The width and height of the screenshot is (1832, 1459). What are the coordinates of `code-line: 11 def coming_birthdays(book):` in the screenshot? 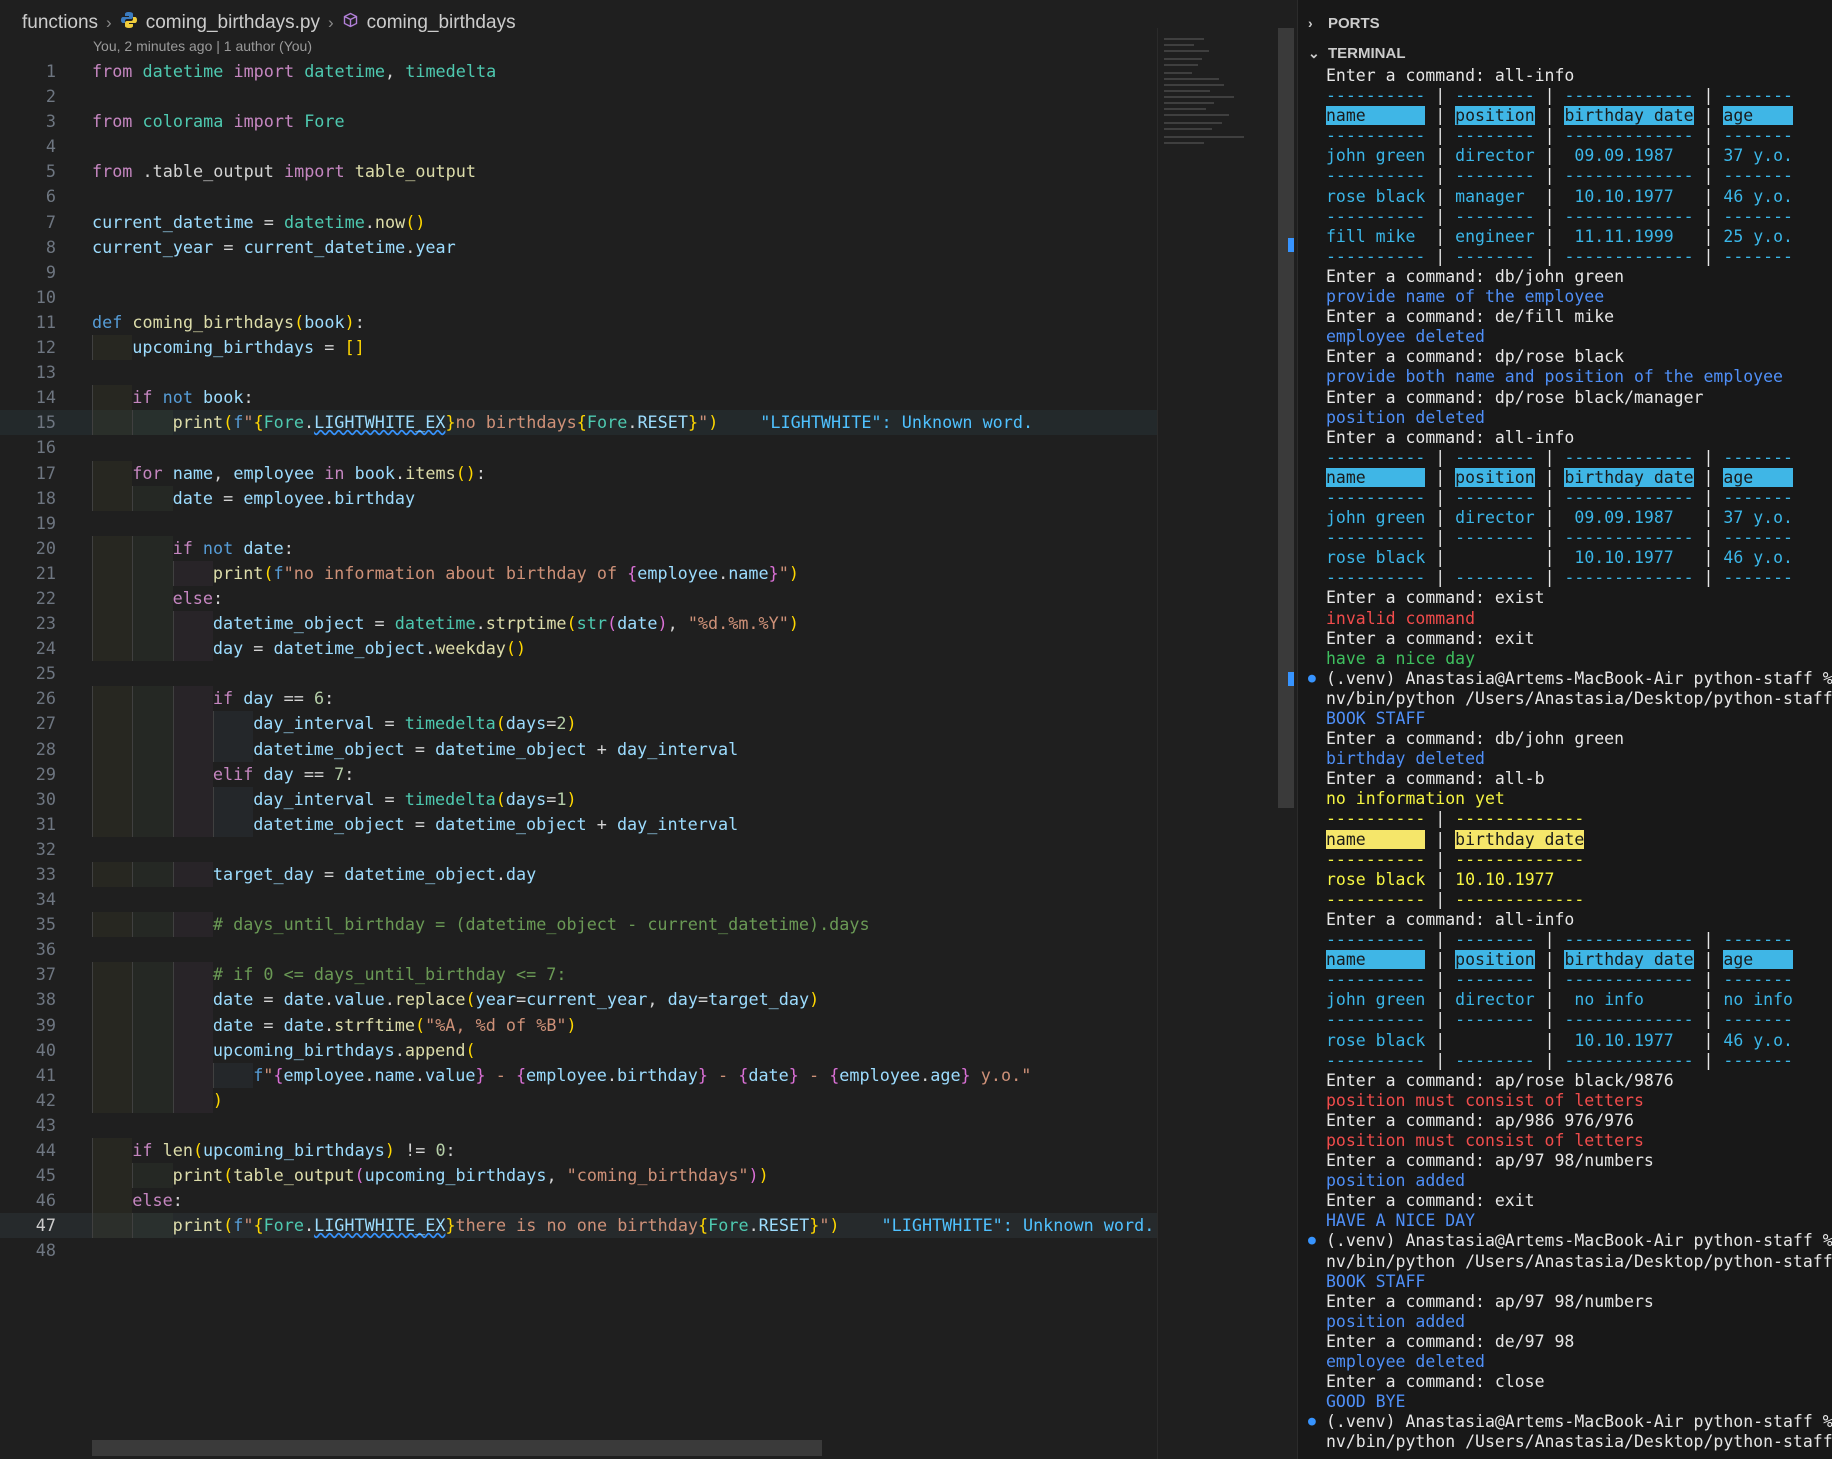 It's located at (578, 322).